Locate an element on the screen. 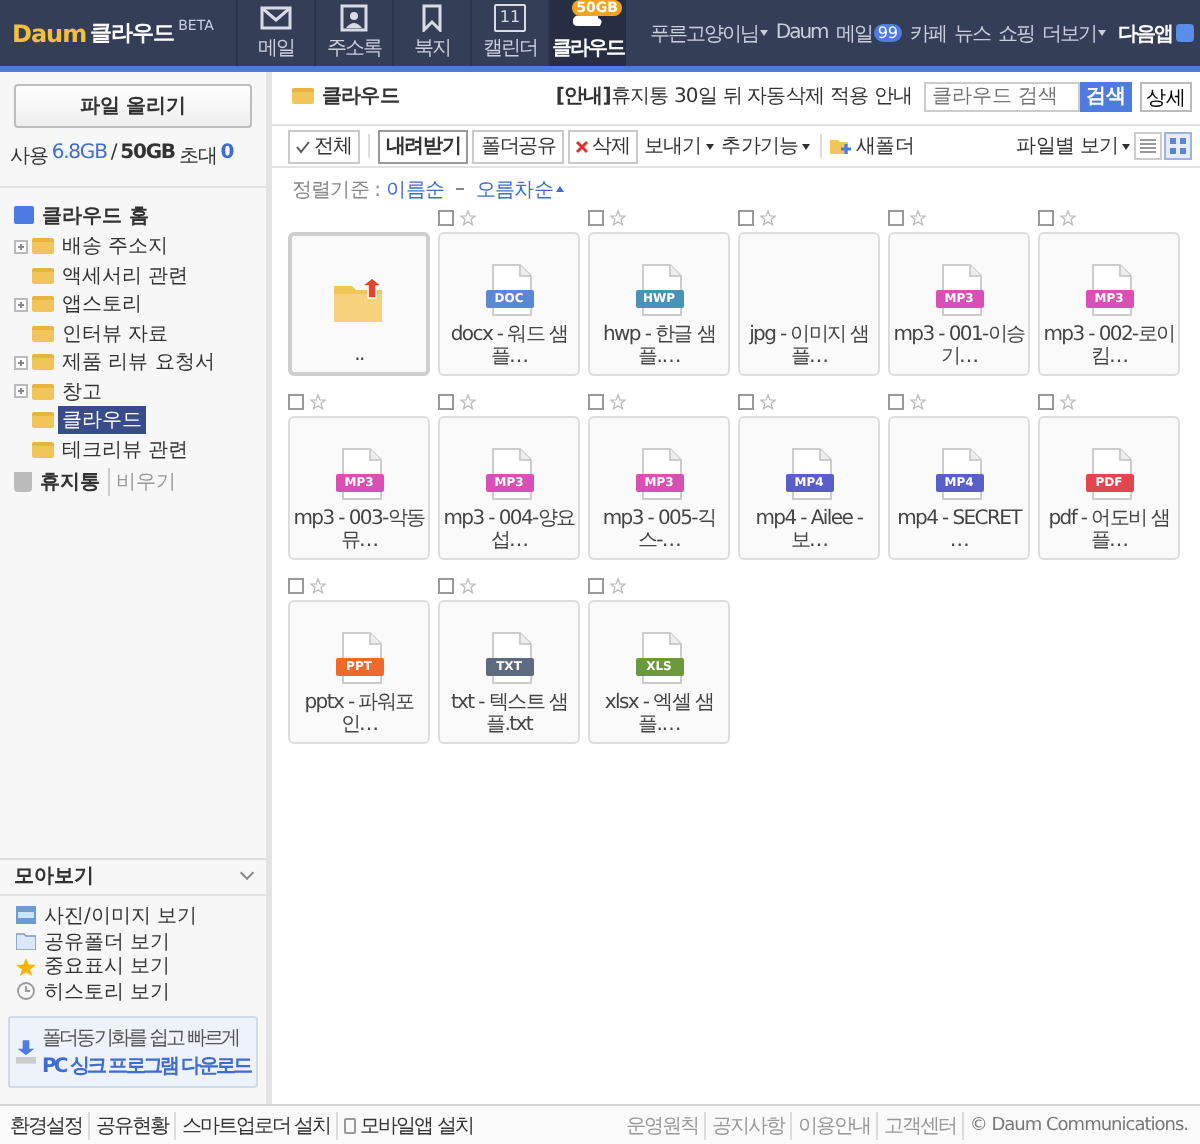  footer-link: 모바일앱 설치 is located at coordinates (407, 1125).